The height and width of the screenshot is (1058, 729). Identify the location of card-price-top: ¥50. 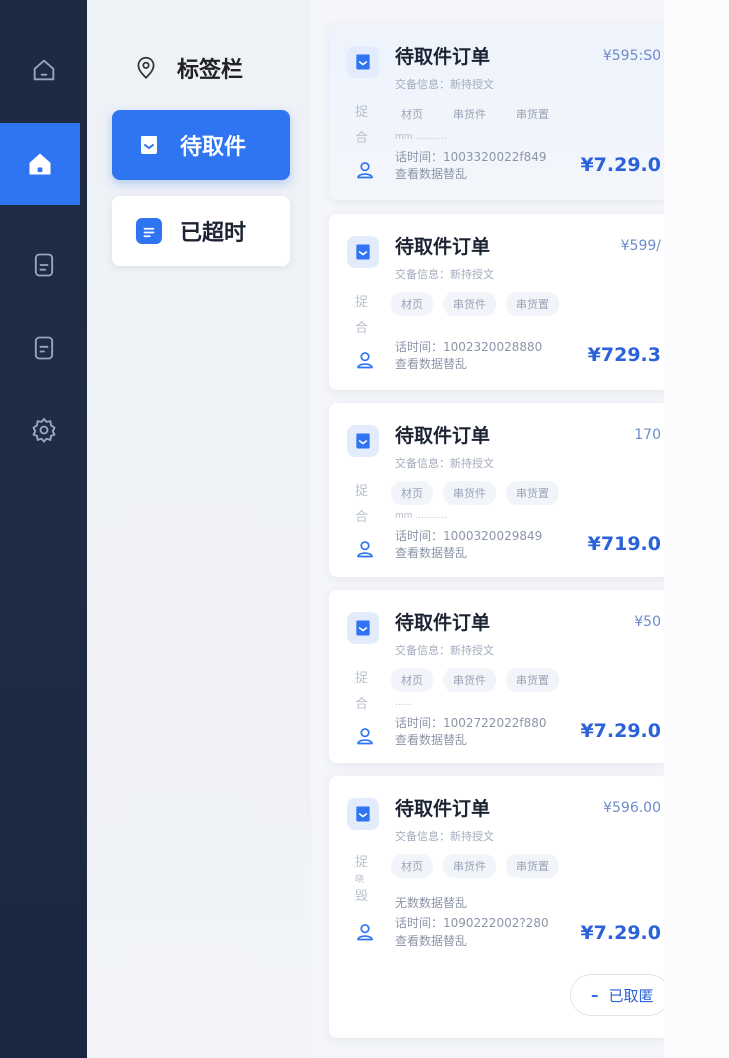
(647, 622).